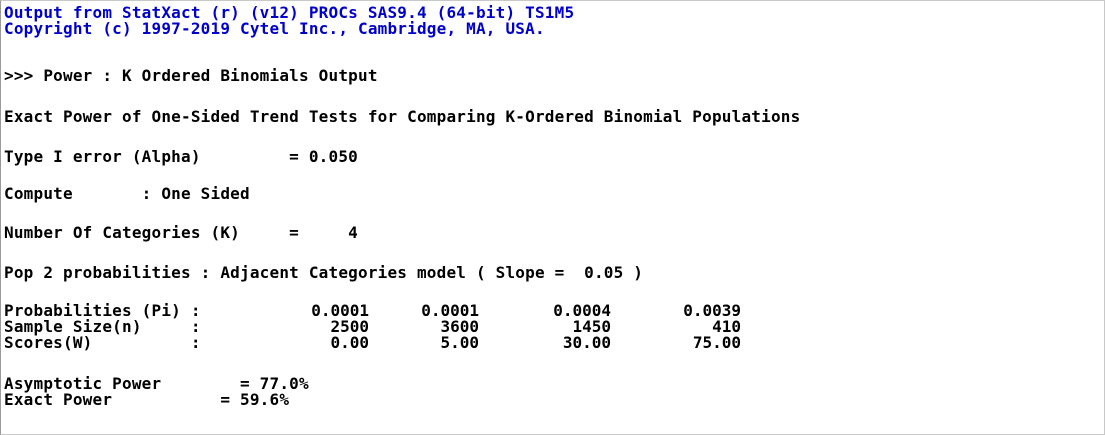 The height and width of the screenshot is (435, 1105). I want to click on categories-line: Number Of Categories (K) = 4, so click(181, 232).